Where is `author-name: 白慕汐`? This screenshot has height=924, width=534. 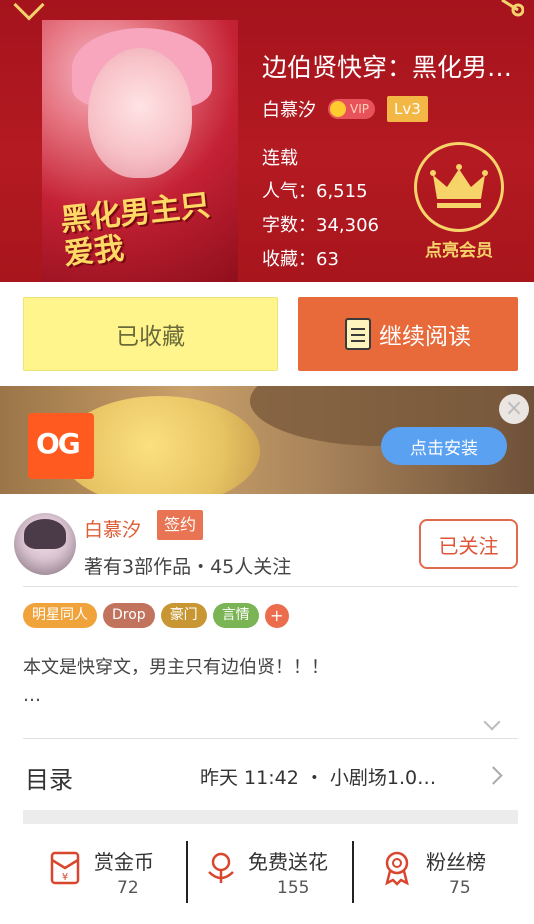 author-name: 白慕汐 is located at coordinates (289, 109).